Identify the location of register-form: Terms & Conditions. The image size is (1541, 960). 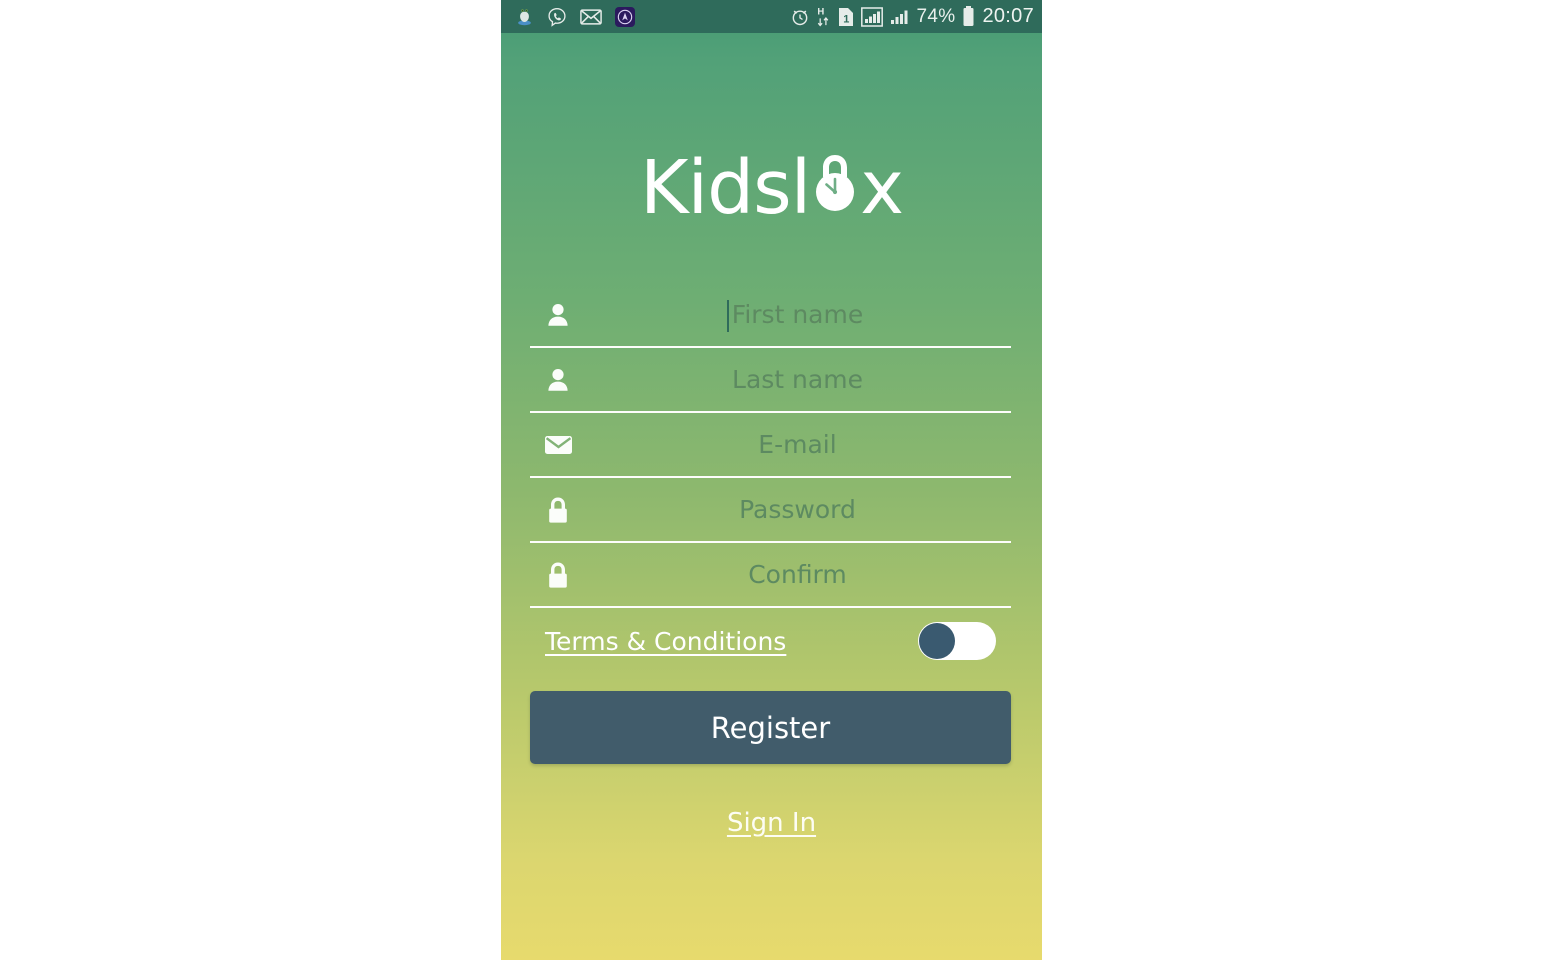
(770, 478).